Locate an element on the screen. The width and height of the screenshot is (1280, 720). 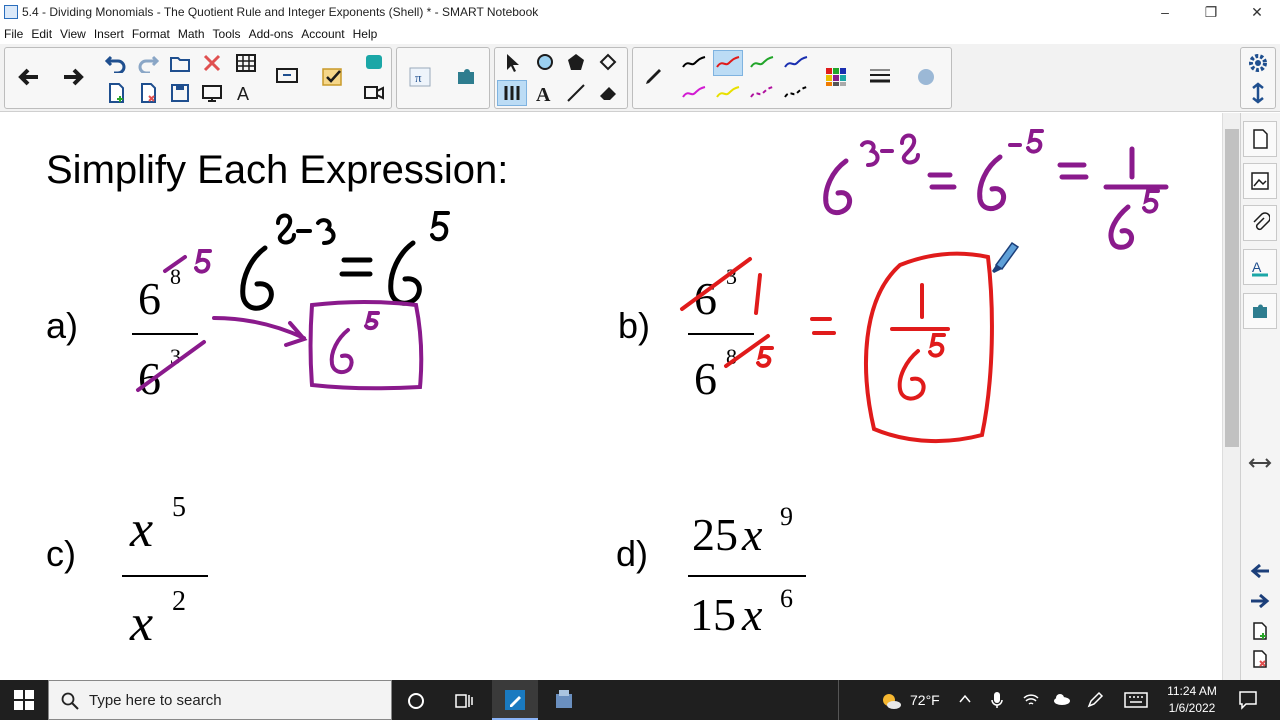
pen-style-green is located at coordinates (762, 63).